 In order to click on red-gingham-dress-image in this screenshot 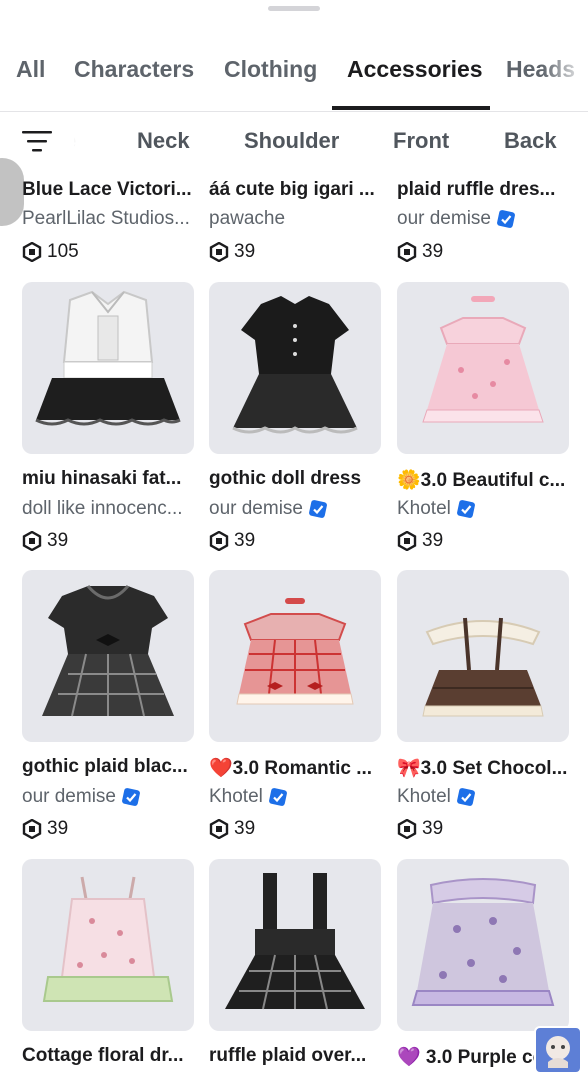, I will do `click(295, 651)`.